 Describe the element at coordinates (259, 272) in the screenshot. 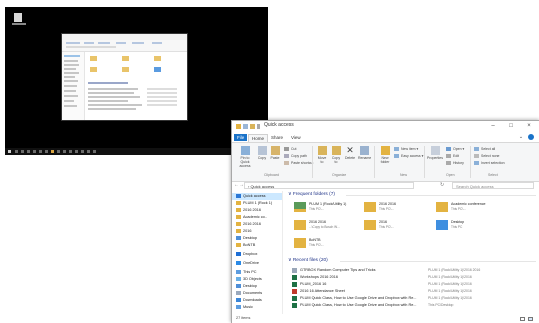

I see `nav-item-this-pc: This PC` at that location.